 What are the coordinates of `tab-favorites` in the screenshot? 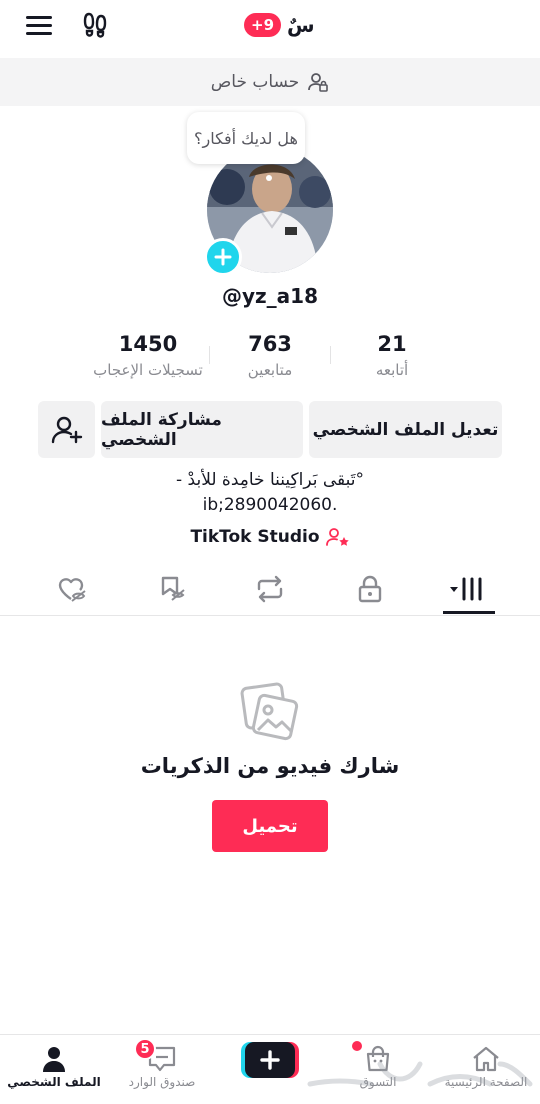 It's located at (172, 589).